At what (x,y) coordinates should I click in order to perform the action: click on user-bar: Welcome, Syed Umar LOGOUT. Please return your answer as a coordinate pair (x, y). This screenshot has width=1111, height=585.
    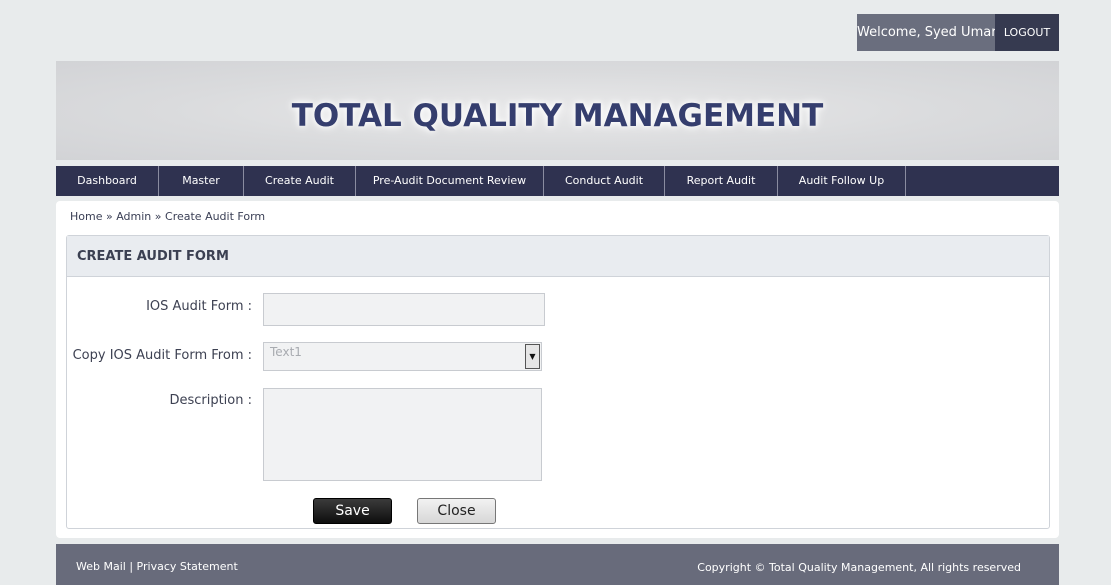
    Looking at the image, I should click on (958, 32).